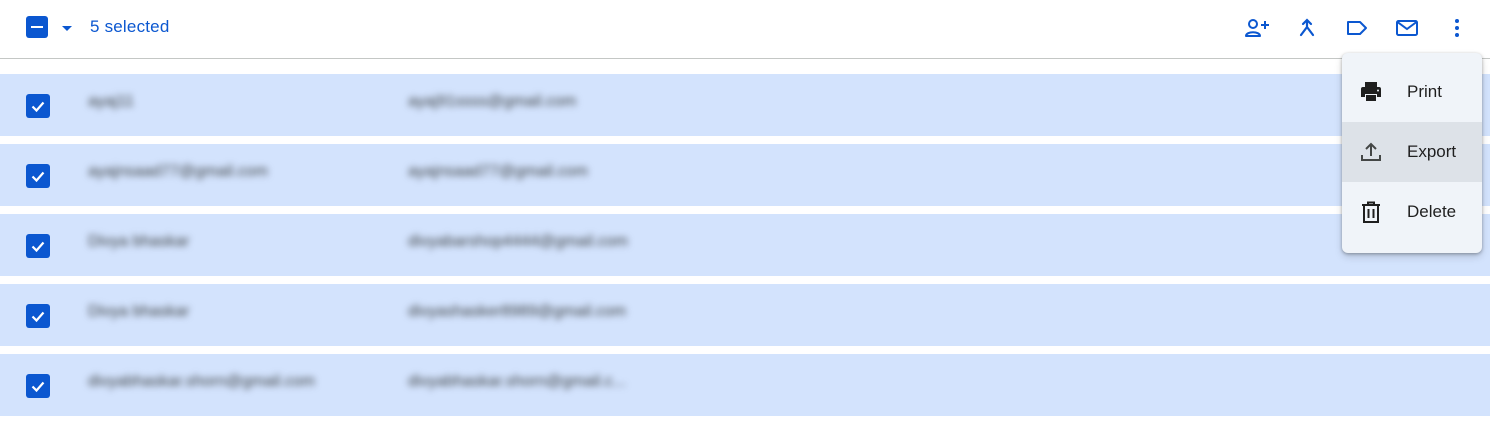  What do you see at coordinates (1432, 211) in the screenshot?
I see `menu-item-label: Delete` at bounding box center [1432, 211].